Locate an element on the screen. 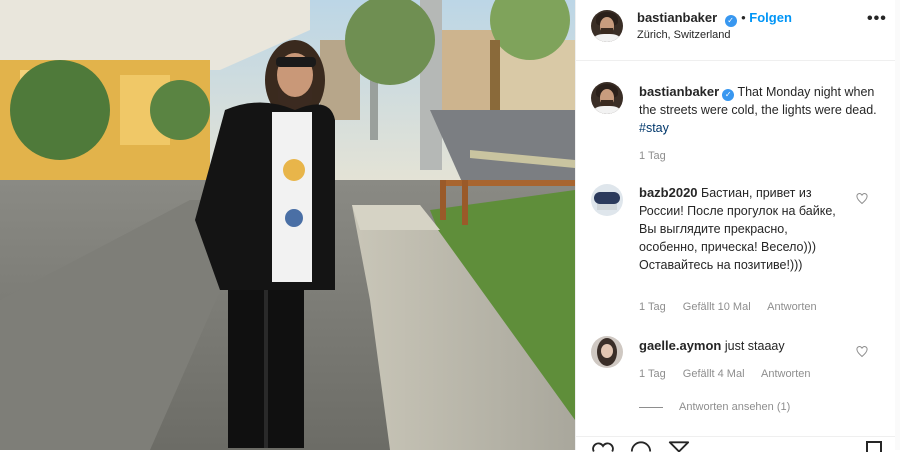 The width and height of the screenshot is (900, 452). caption-meta: 1 Tag is located at coordinates (659, 156).